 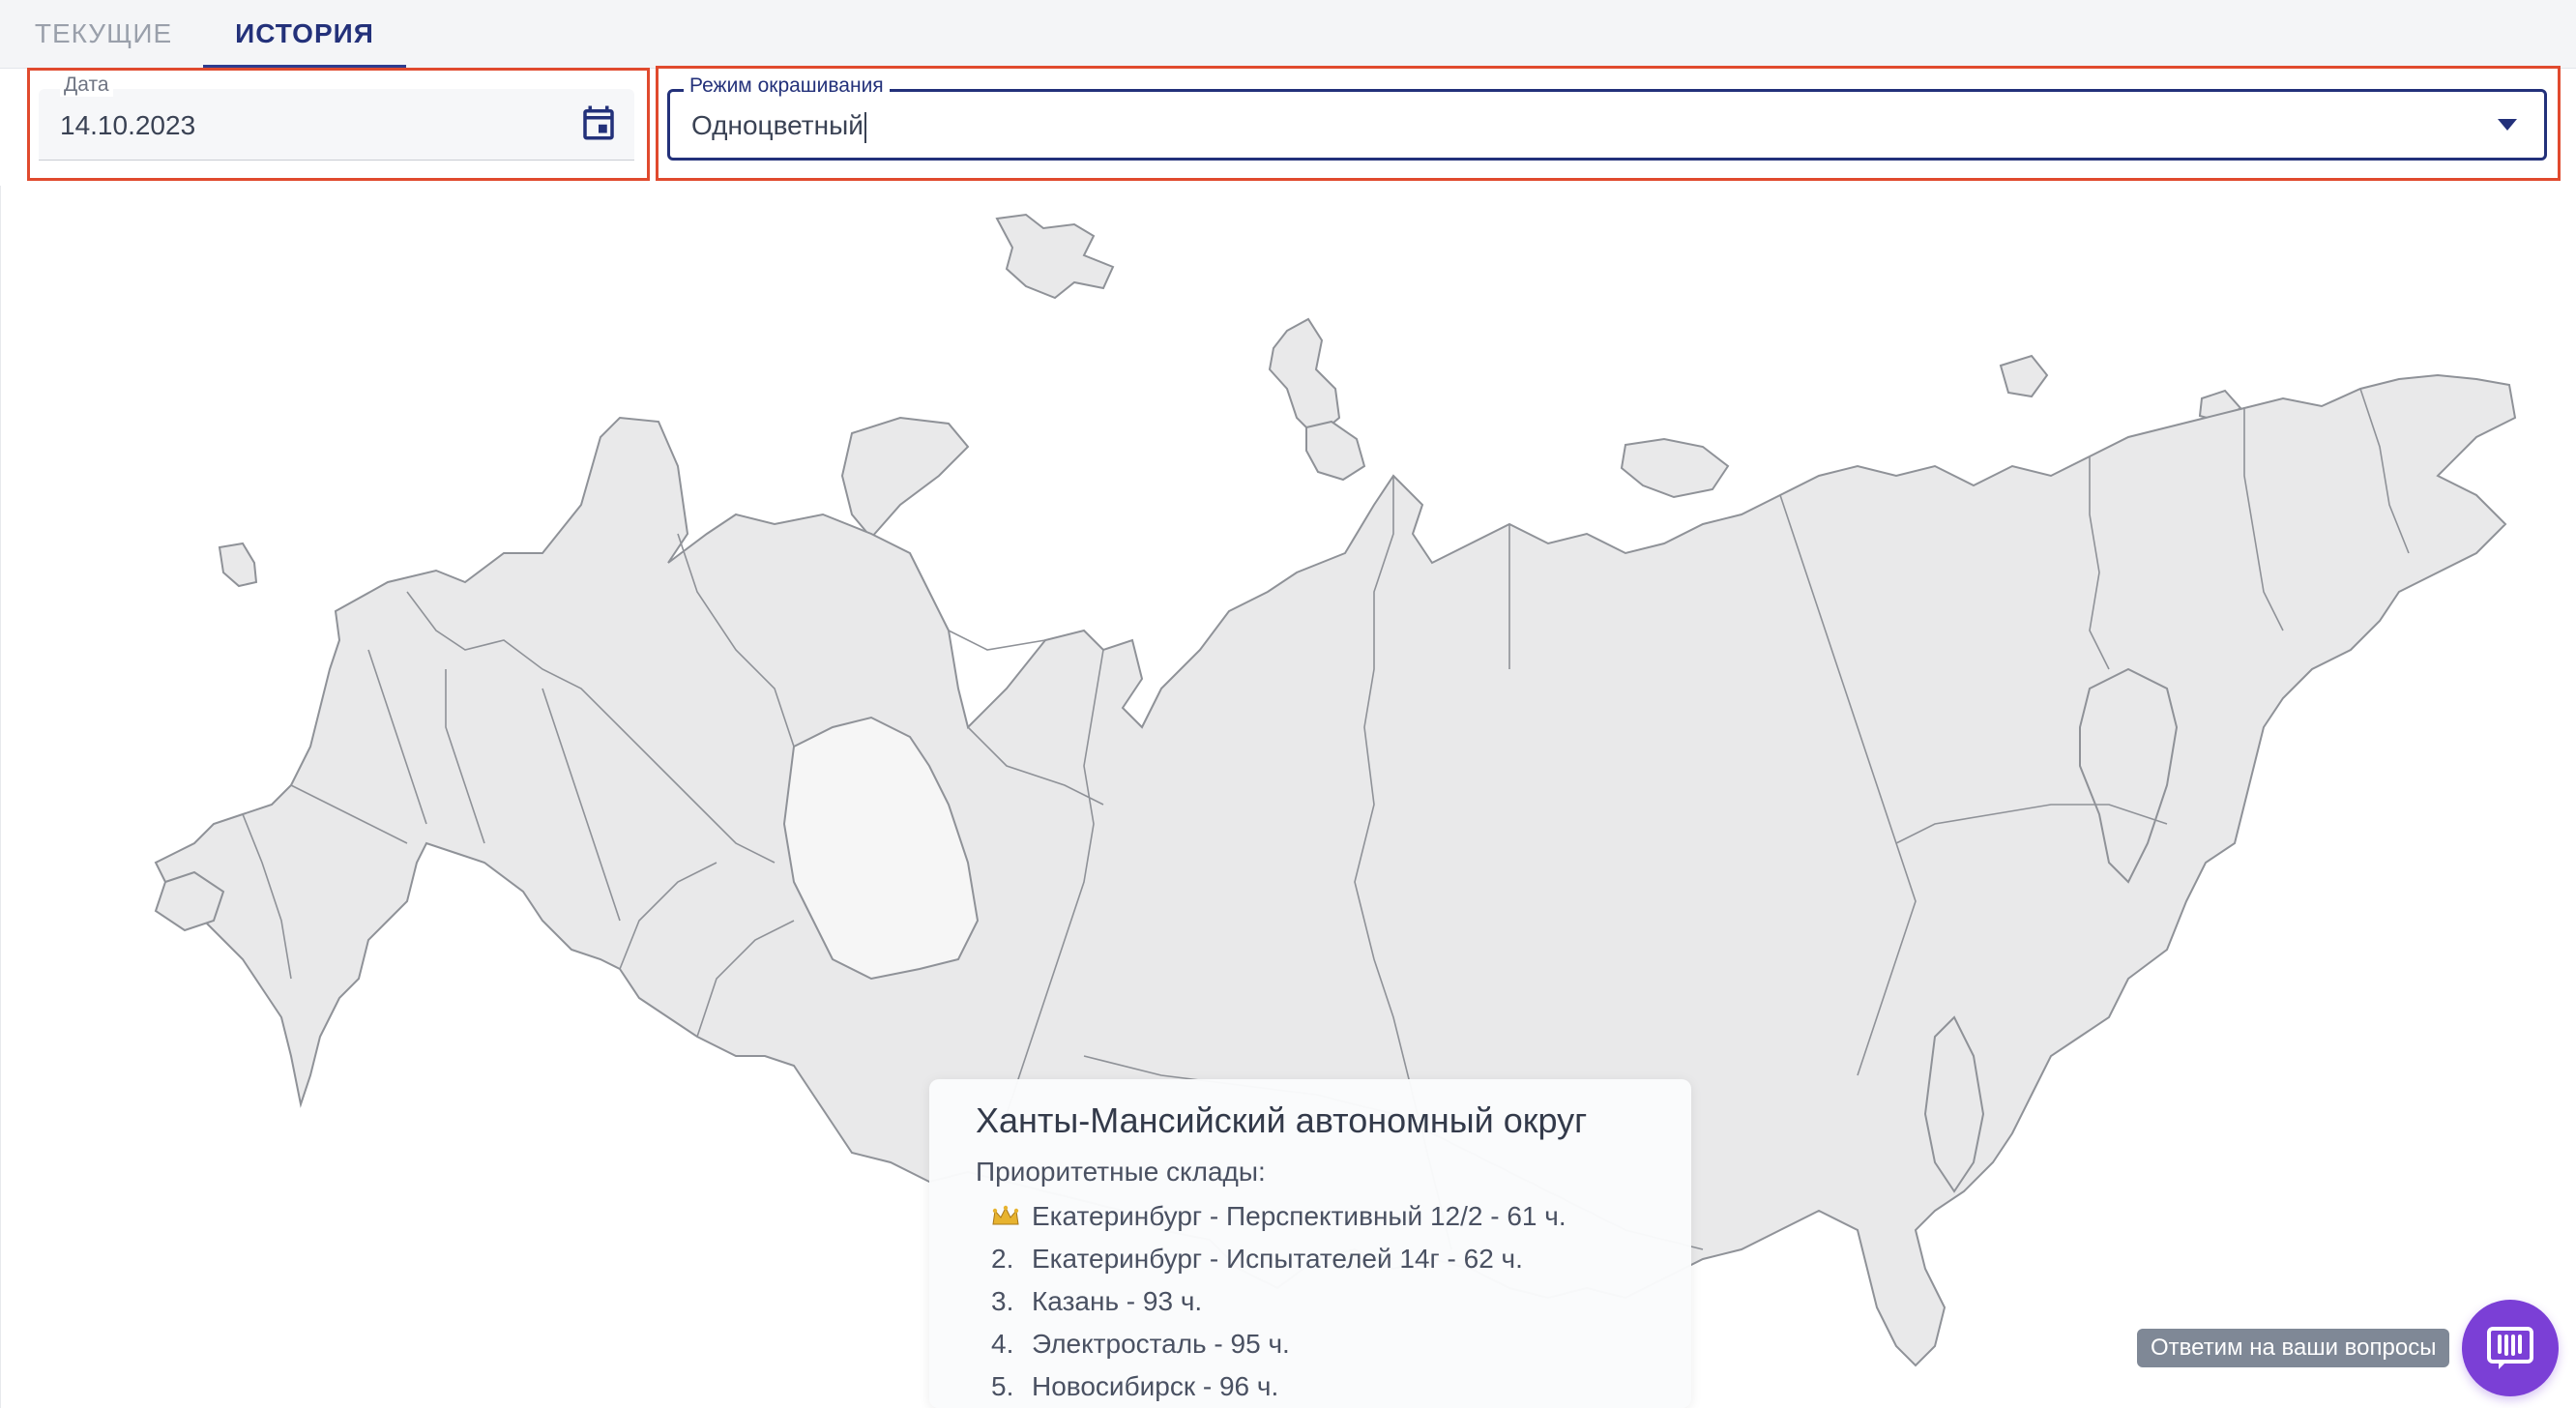 I want to click on chat-button, so click(x=2510, y=1348).